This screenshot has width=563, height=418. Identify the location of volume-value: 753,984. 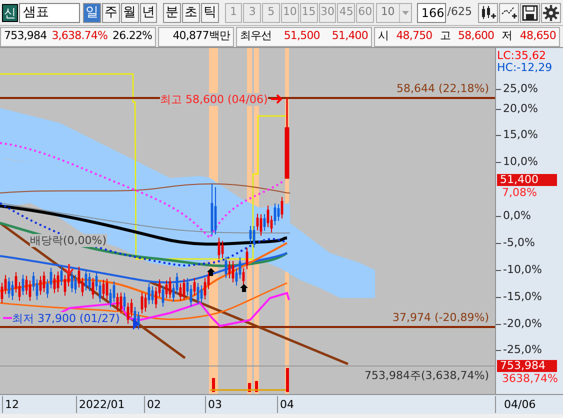
(25, 36).